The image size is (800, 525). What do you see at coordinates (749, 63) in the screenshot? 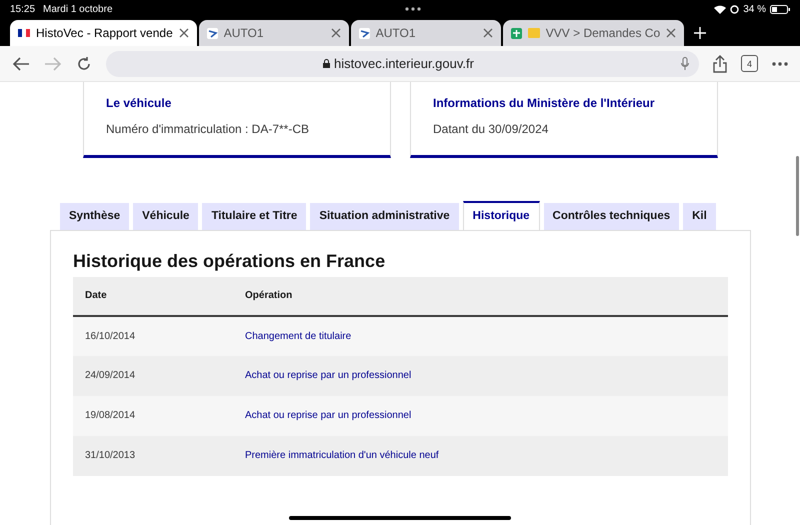
I see `tab-count-button: 4` at bounding box center [749, 63].